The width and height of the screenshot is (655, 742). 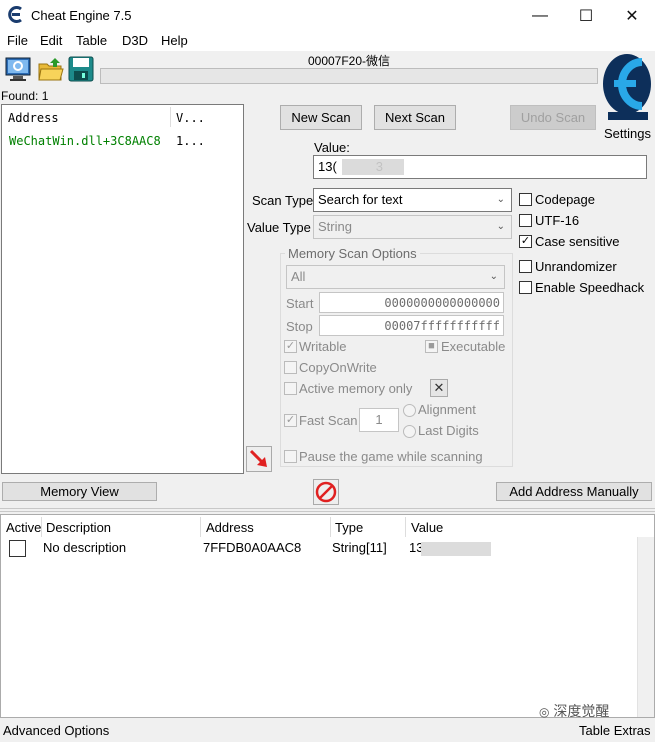 I want to click on codepage-label: Codepage, so click(x=565, y=199).